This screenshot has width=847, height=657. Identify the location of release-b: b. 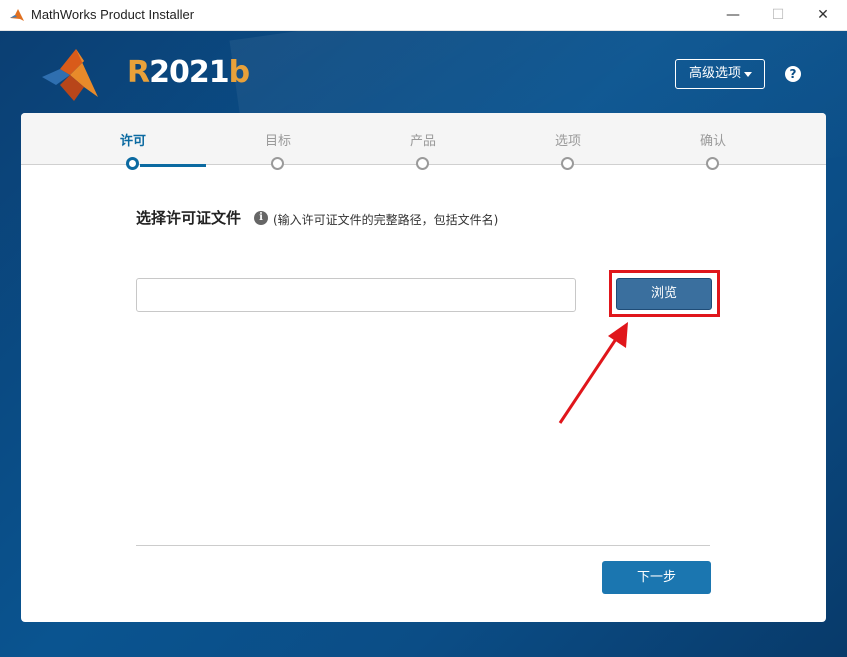
(239, 72).